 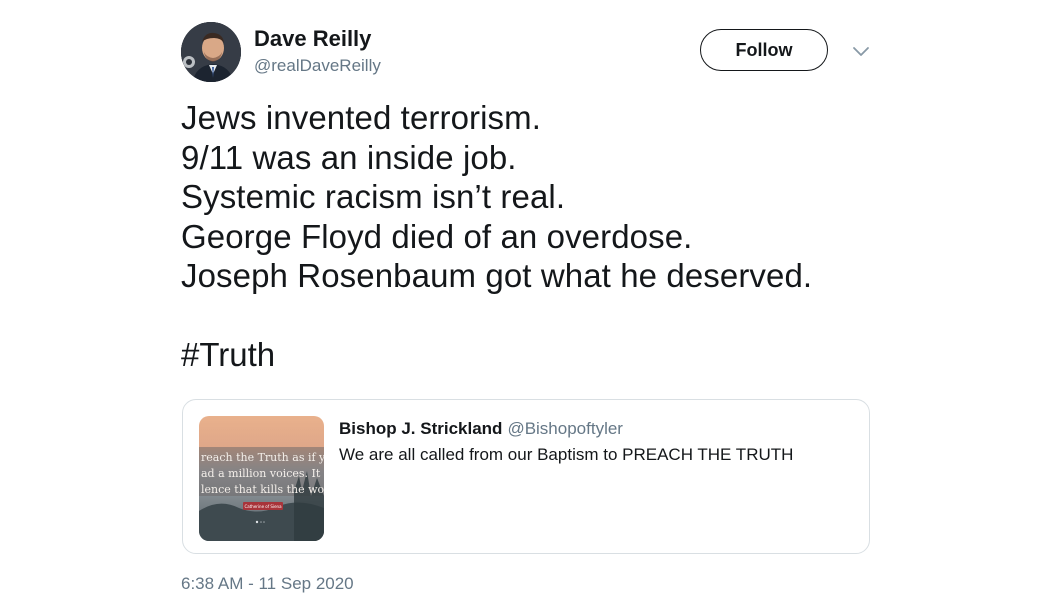 I want to click on quote-image-caption-line: lence that kills the worl, so click(x=262, y=489).